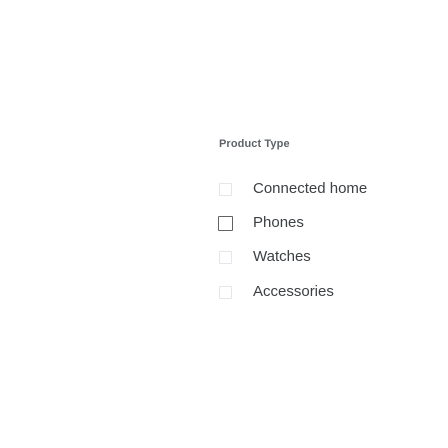 Image resolution: width=448 pixels, height=448 pixels. I want to click on option-connected-home: Connected home, so click(324, 189).